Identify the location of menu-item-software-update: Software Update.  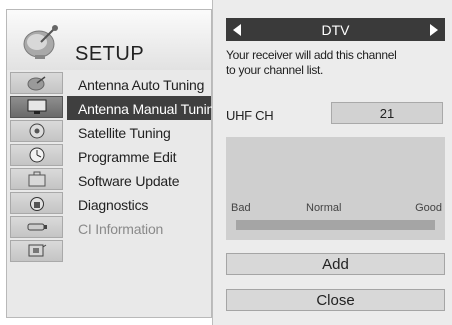
(139, 180).